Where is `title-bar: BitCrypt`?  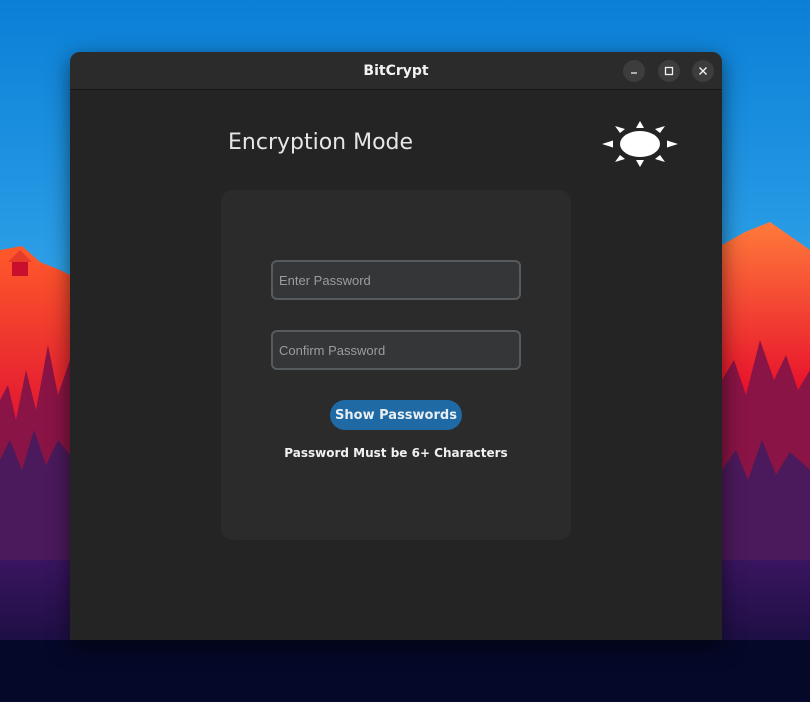 title-bar: BitCrypt is located at coordinates (396, 71).